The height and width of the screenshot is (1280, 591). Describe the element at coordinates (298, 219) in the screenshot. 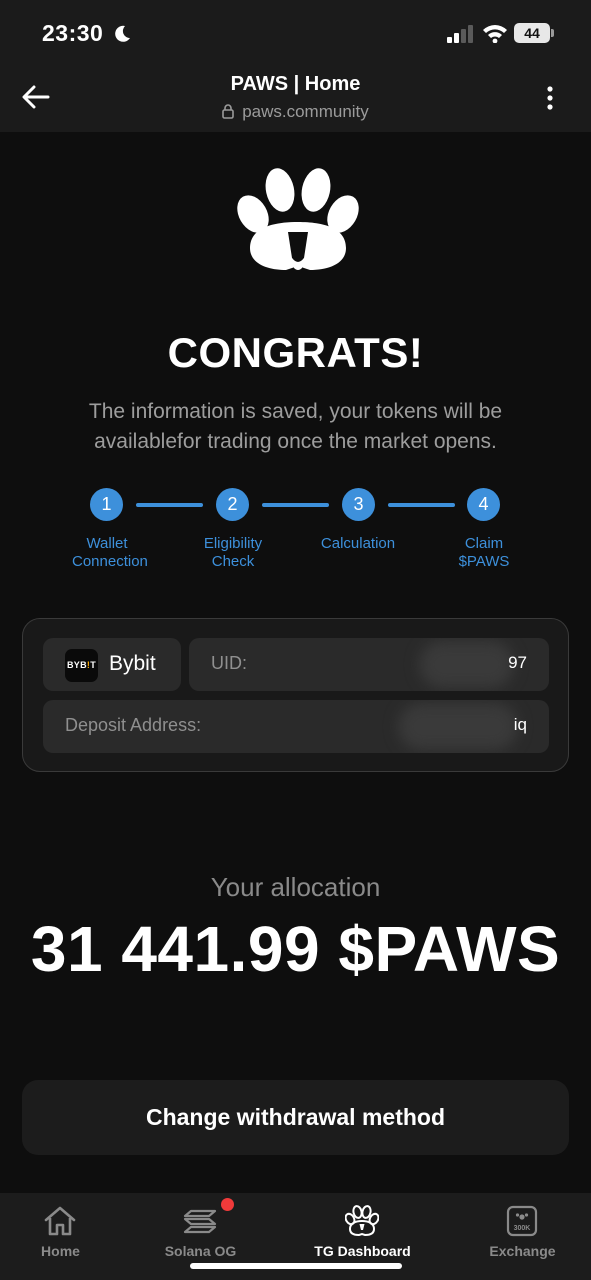

I see `paw-logo-icon` at that location.